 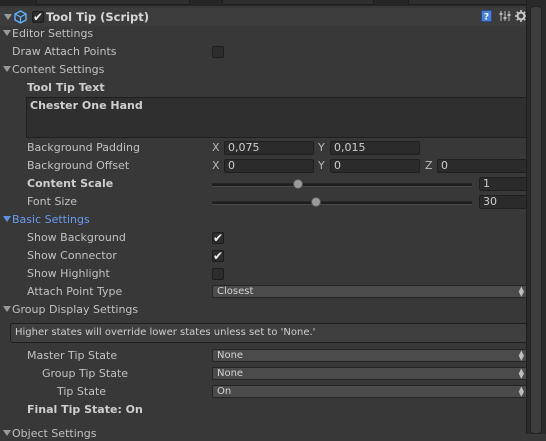 What do you see at coordinates (503, 202) in the screenshot?
I see `font-size-input: 30` at bounding box center [503, 202].